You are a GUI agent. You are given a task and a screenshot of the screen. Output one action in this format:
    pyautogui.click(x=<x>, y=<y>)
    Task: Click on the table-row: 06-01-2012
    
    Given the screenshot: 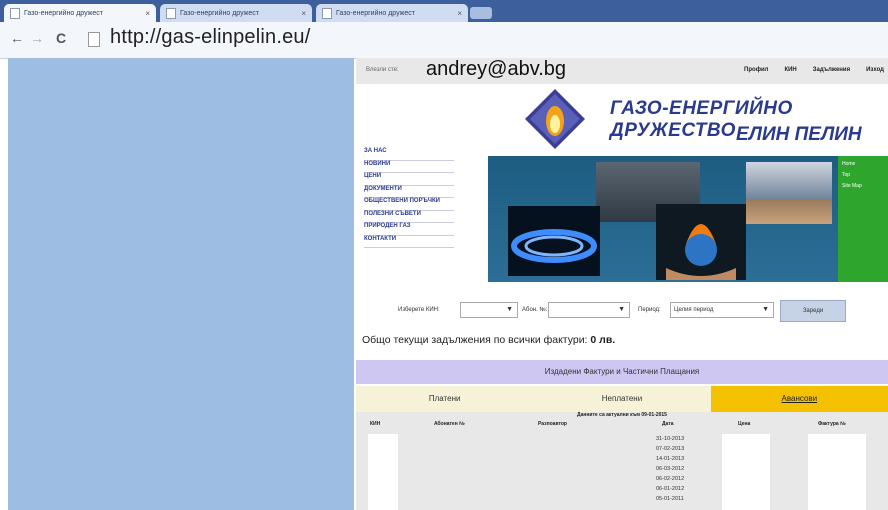 What is the action you would take?
    pyautogui.click(x=622, y=491)
    